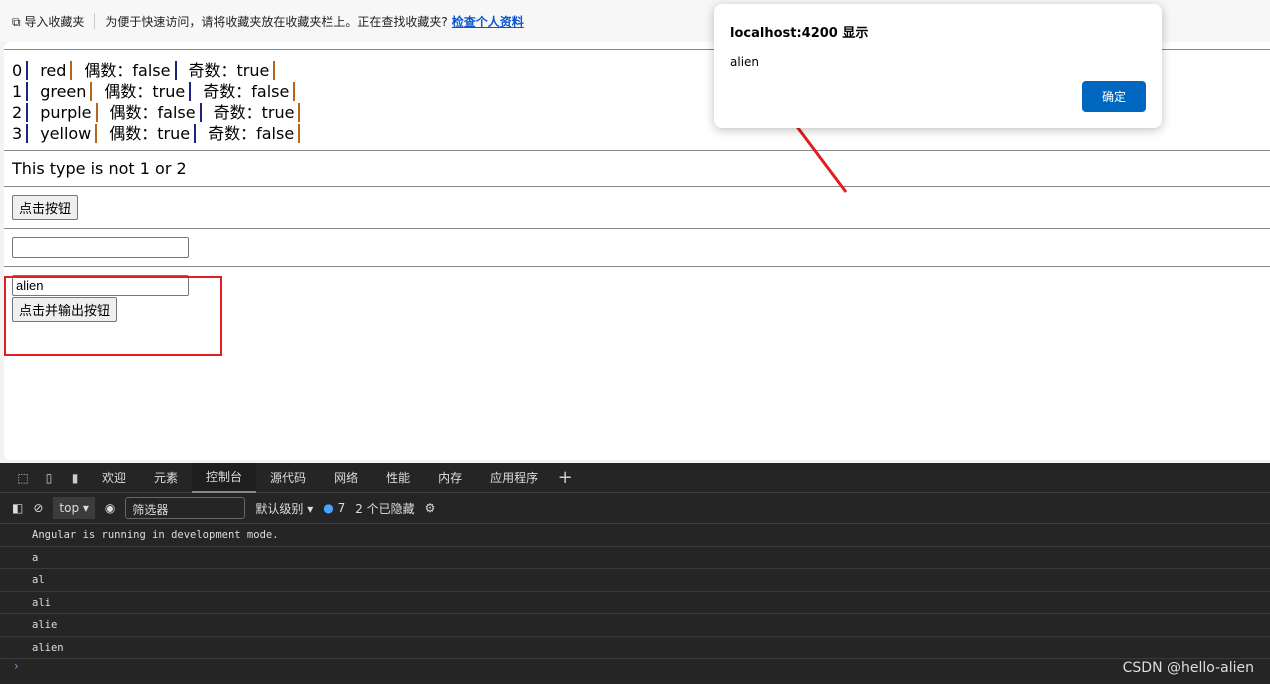 The height and width of the screenshot is (684, 1270). I want to click on tab-5: 性能, so click(398, 478).